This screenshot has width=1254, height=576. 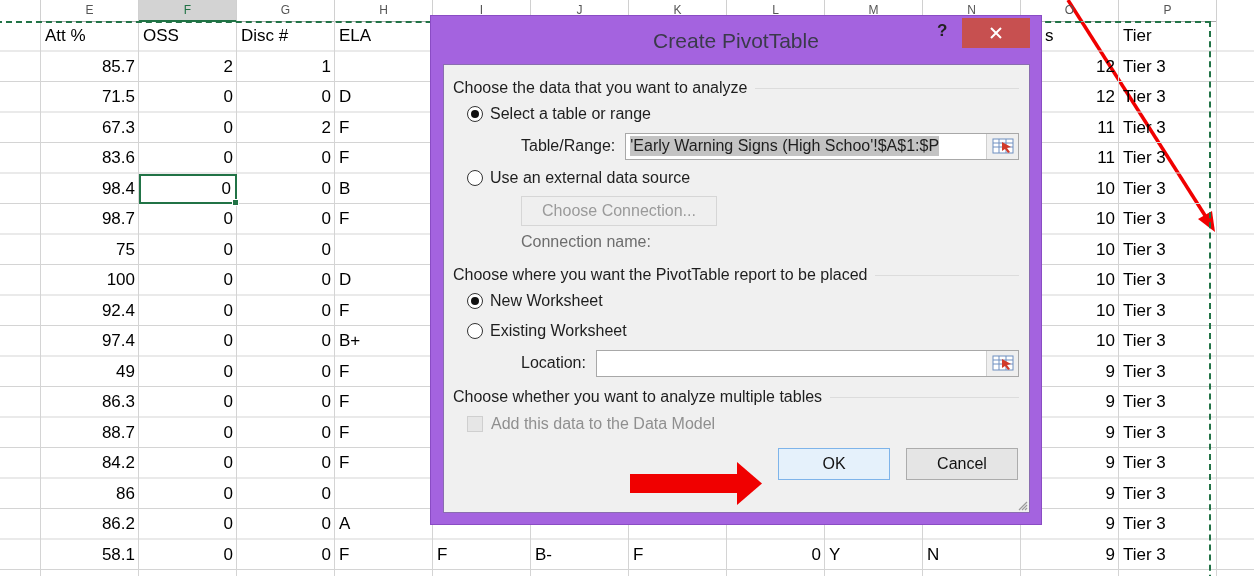 What do you see at coordinates (286, 11) in the screenshot?
I see `column-header: G` at bounding box center [286, 11].